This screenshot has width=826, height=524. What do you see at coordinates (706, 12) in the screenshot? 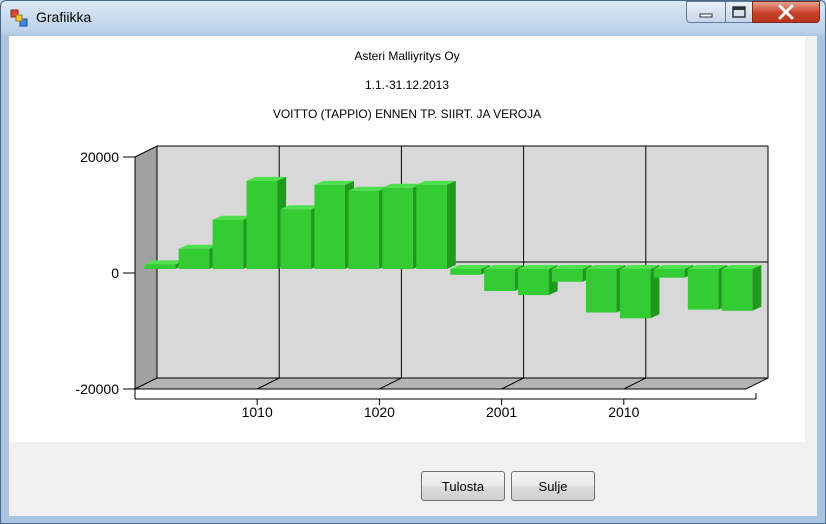
I see `minimize-button` at bounding box center [706, 12].